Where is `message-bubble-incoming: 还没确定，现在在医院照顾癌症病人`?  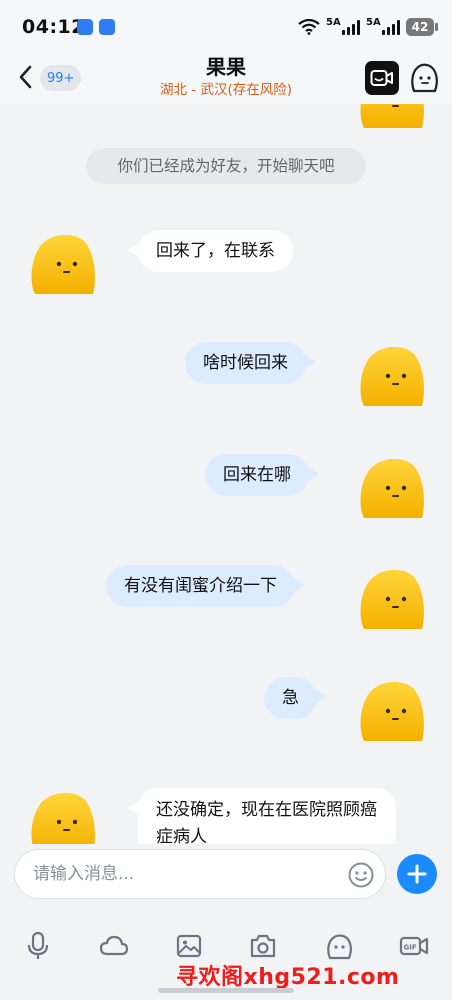 message-bubble-incoming: 还没确定，现在在医院照顾癌症病人 is located at coordinates (262, 816).